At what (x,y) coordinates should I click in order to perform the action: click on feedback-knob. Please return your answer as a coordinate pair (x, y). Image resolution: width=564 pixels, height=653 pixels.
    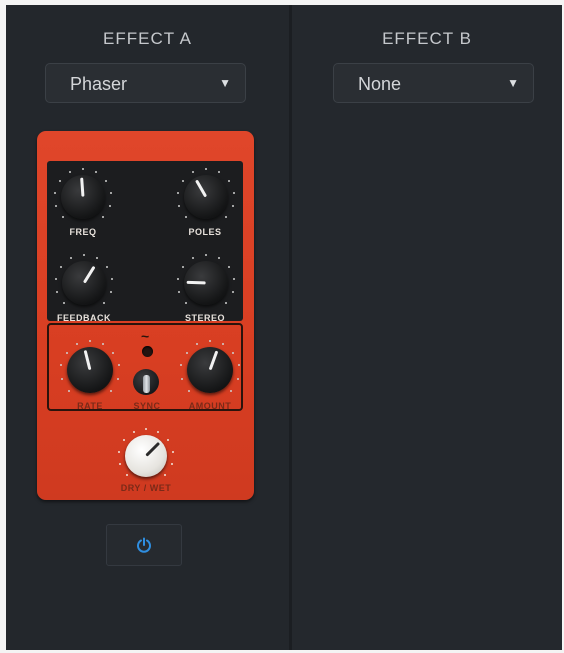
    Looking at the image, I should click on (84, 283).